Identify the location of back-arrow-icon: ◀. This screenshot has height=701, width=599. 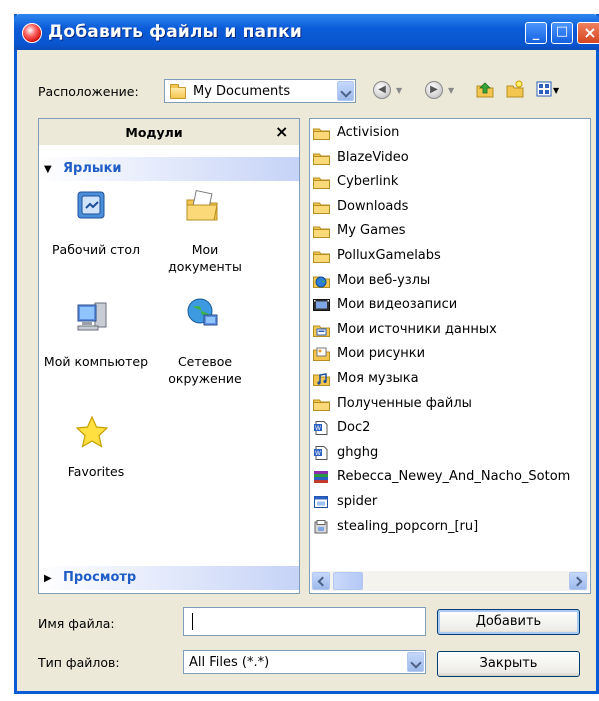
(382, 89).